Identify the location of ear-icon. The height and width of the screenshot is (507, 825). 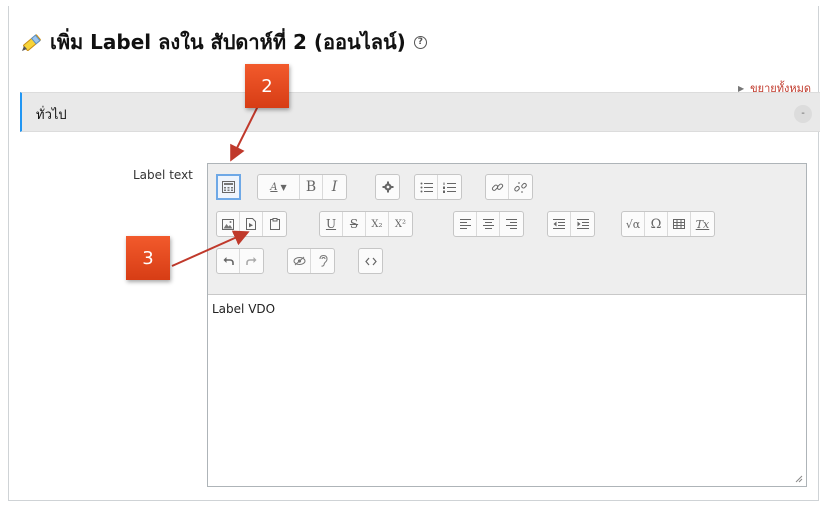
(323, 261).